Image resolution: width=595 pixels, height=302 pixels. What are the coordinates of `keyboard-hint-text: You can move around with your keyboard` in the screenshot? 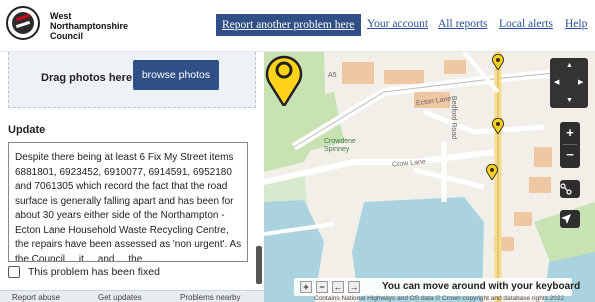 It's located at (481, 286).